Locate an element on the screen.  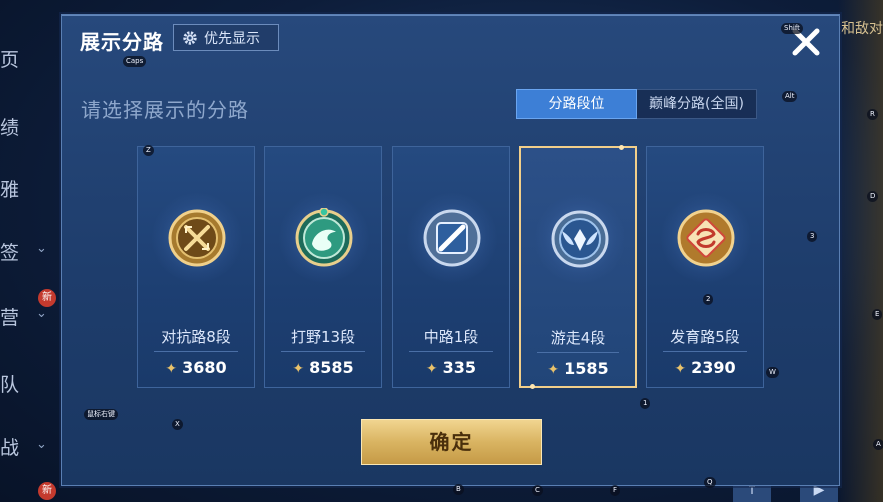
gear-icon is located at coordinates (190, 37).